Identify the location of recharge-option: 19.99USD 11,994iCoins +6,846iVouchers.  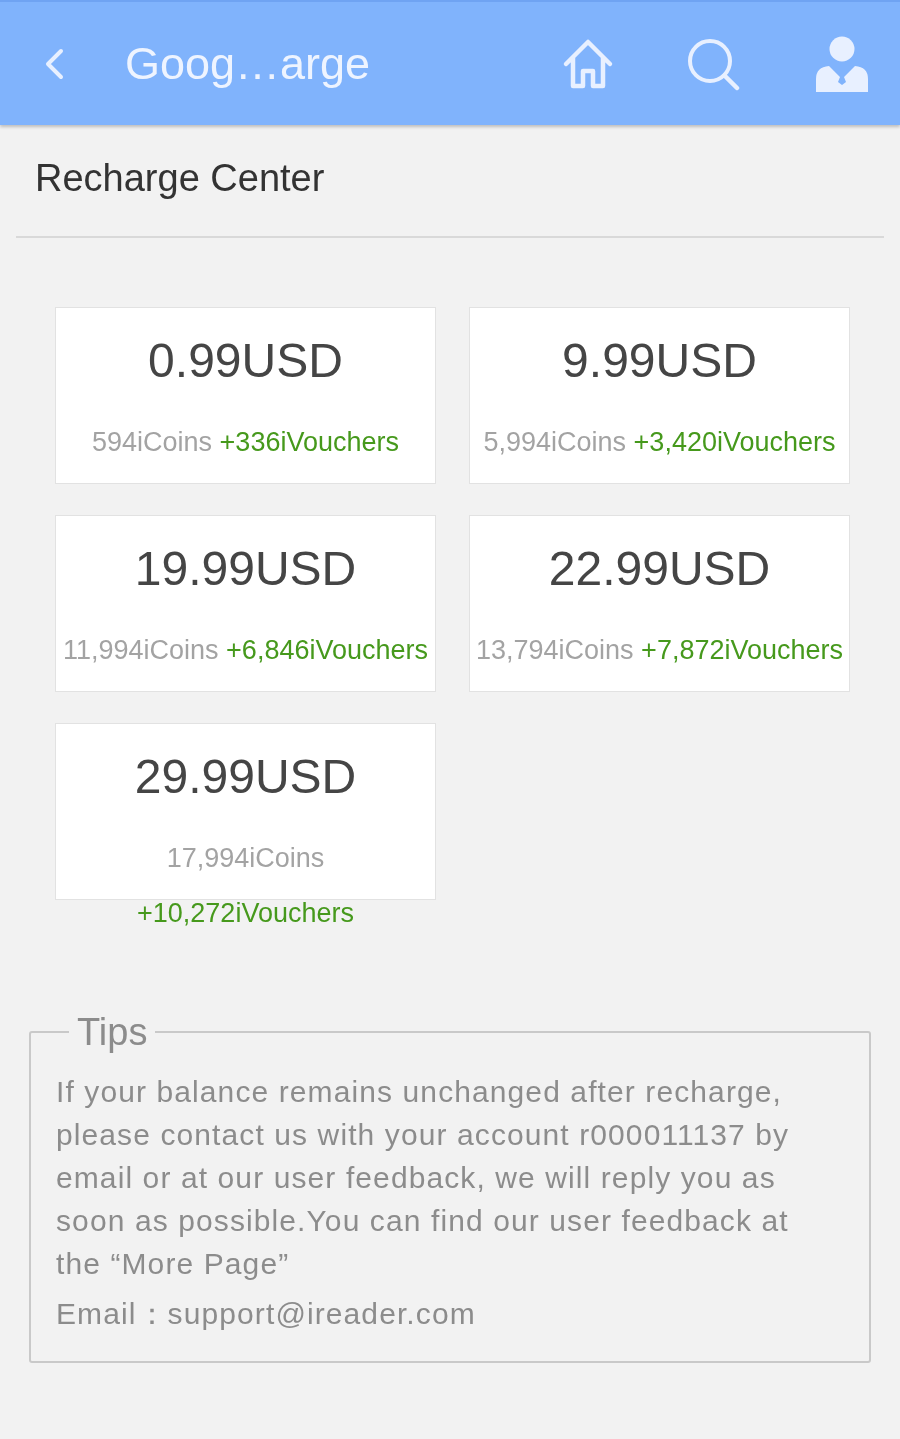
(245, 603).